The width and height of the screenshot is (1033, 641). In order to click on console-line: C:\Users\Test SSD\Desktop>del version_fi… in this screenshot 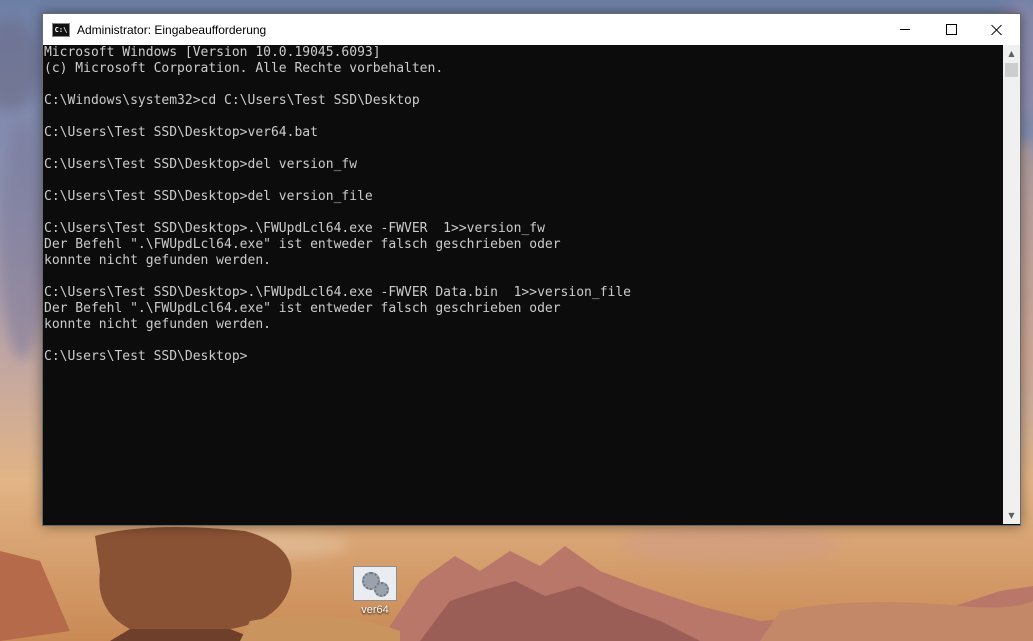, I will do `click(208, 196)`.